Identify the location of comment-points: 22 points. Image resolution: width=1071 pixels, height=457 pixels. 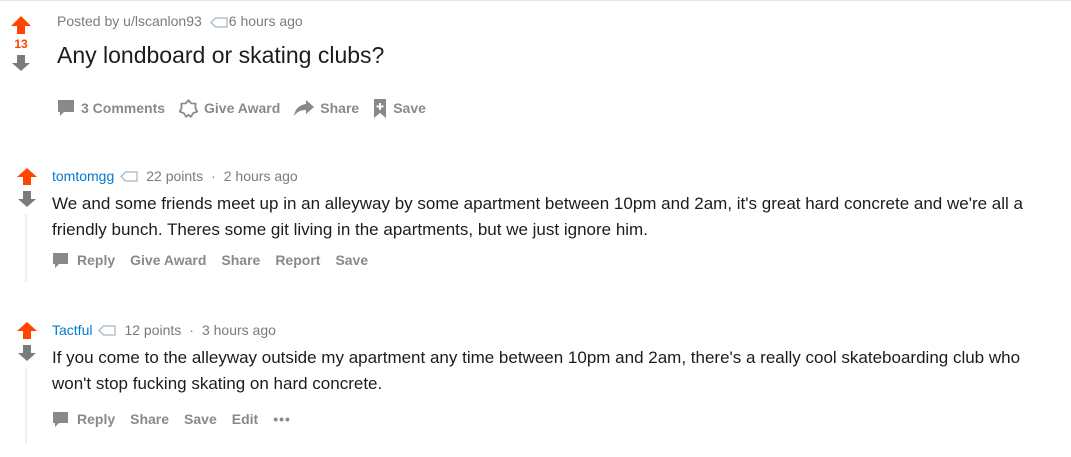
(175, 176).